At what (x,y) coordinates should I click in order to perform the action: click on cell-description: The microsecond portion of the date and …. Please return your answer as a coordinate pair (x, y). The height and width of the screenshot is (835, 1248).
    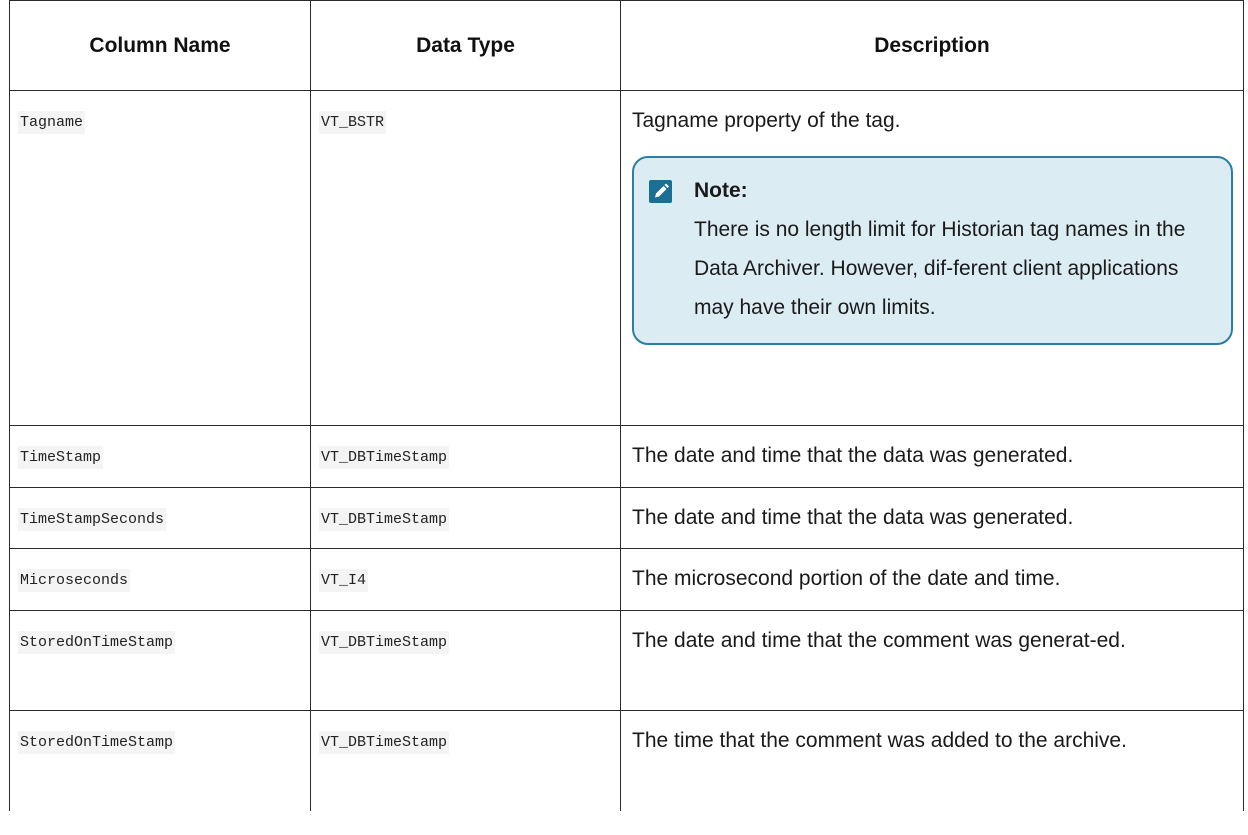
    Looking at the image, I should click on (932, 579).